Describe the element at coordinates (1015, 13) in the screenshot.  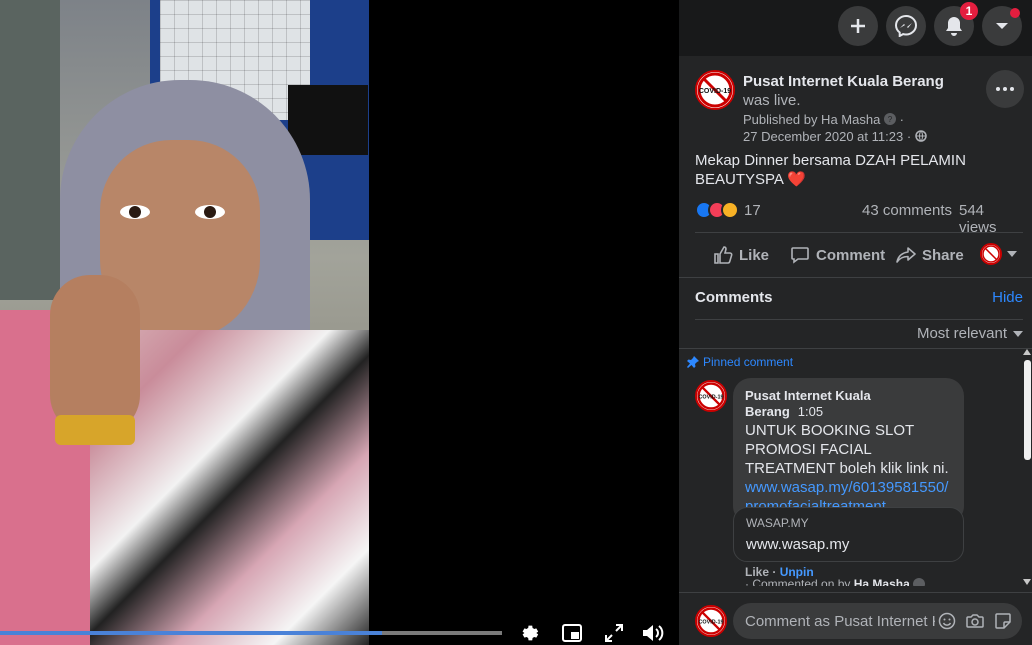
I see `account-alert-dot` at that location.